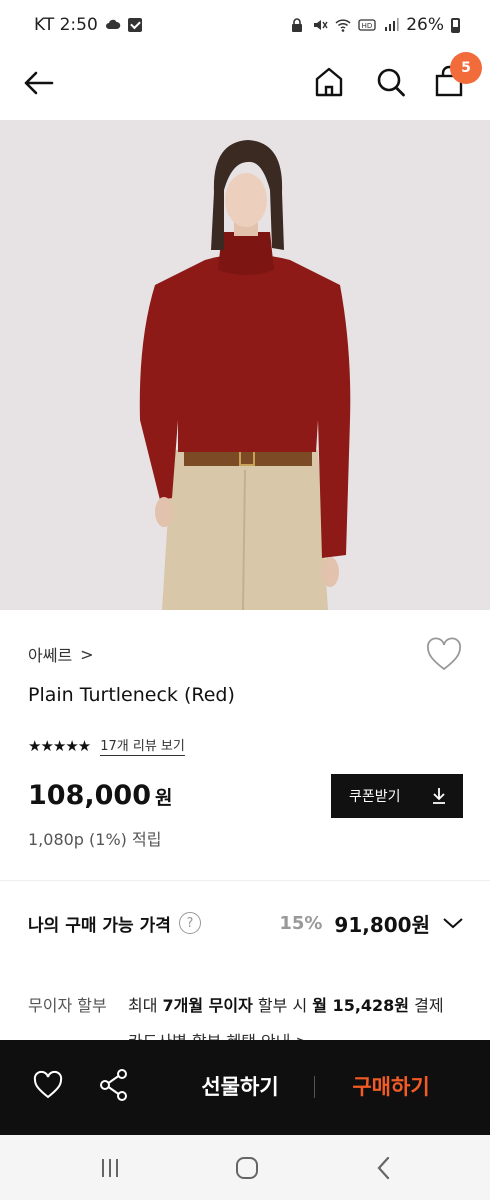 This screenshot has height=1200, width=490. Describe the element at coordinates (245, 25) in the screenshot. I see `status-bar: KT 2:50 HD 26%` at that location.